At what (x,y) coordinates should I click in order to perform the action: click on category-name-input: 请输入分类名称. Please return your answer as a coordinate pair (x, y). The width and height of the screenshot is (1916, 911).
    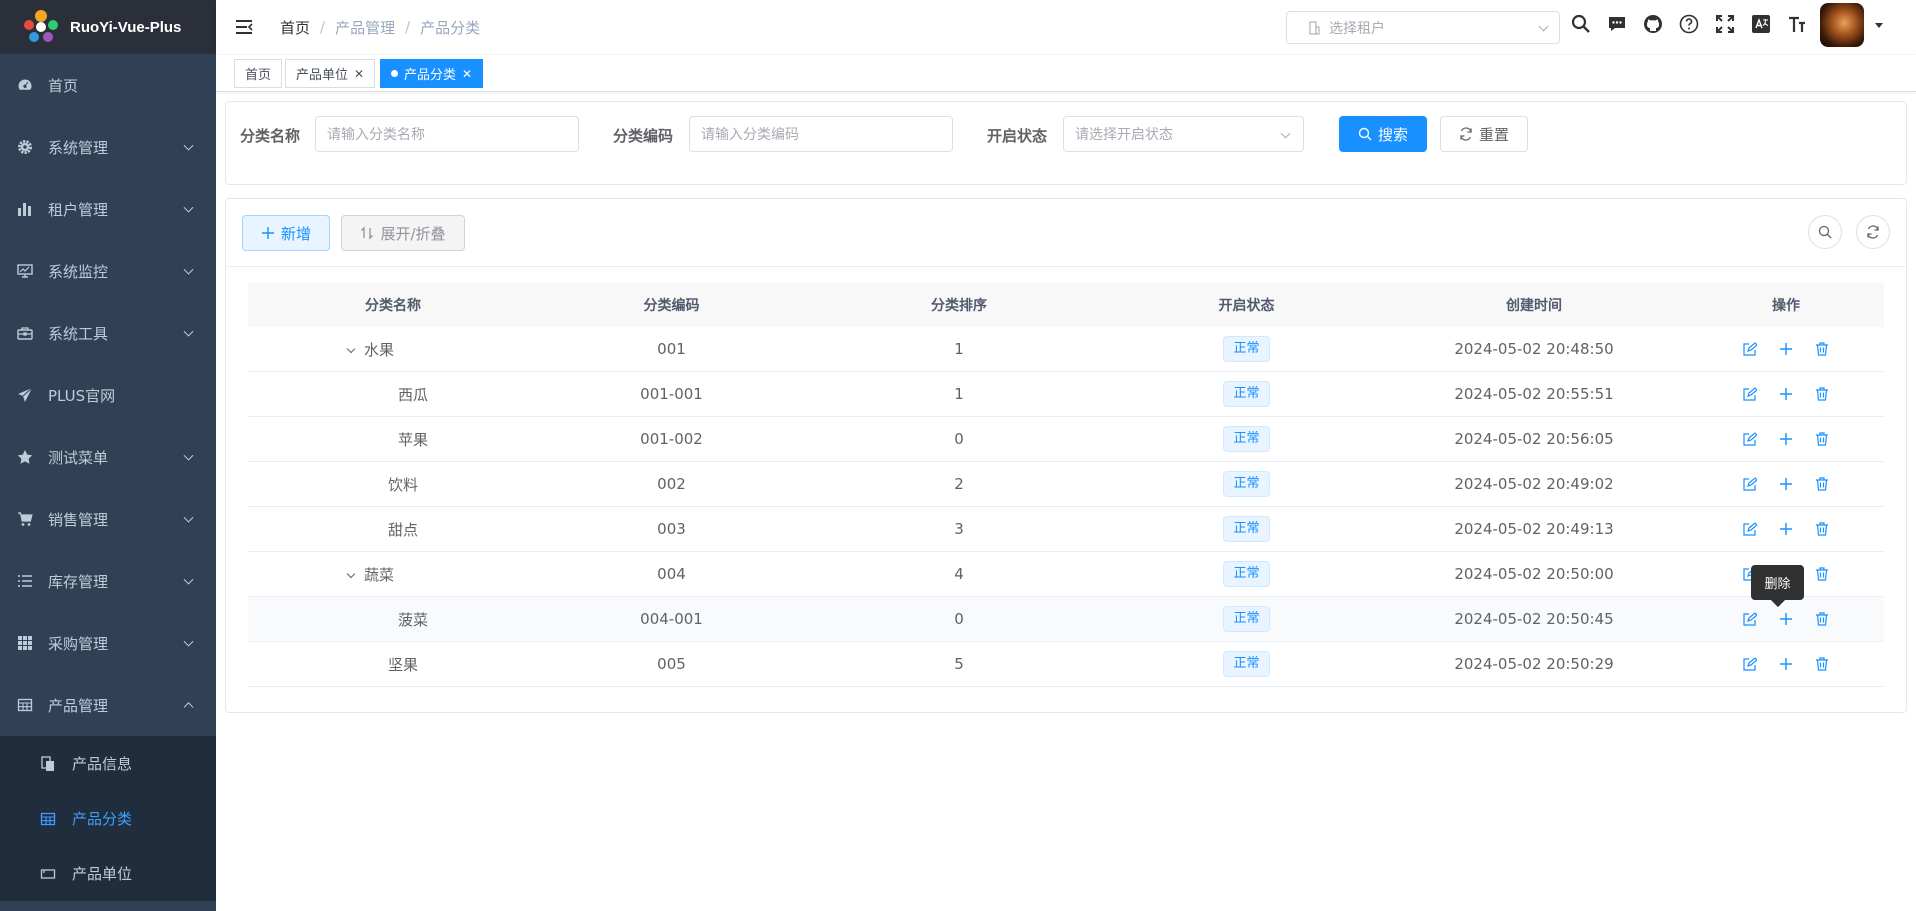
    Looking at the image, I should click on (447, 134).